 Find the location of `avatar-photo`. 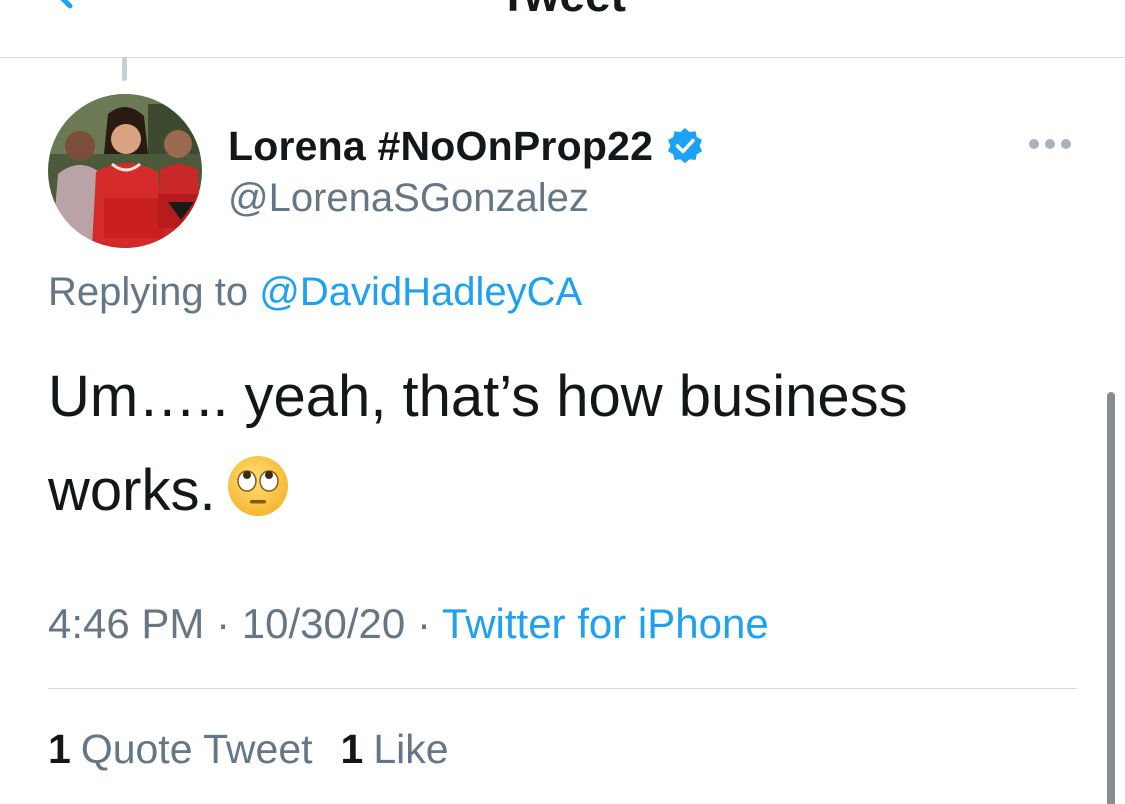

avatar-photo is located at coordinates (125, 171).